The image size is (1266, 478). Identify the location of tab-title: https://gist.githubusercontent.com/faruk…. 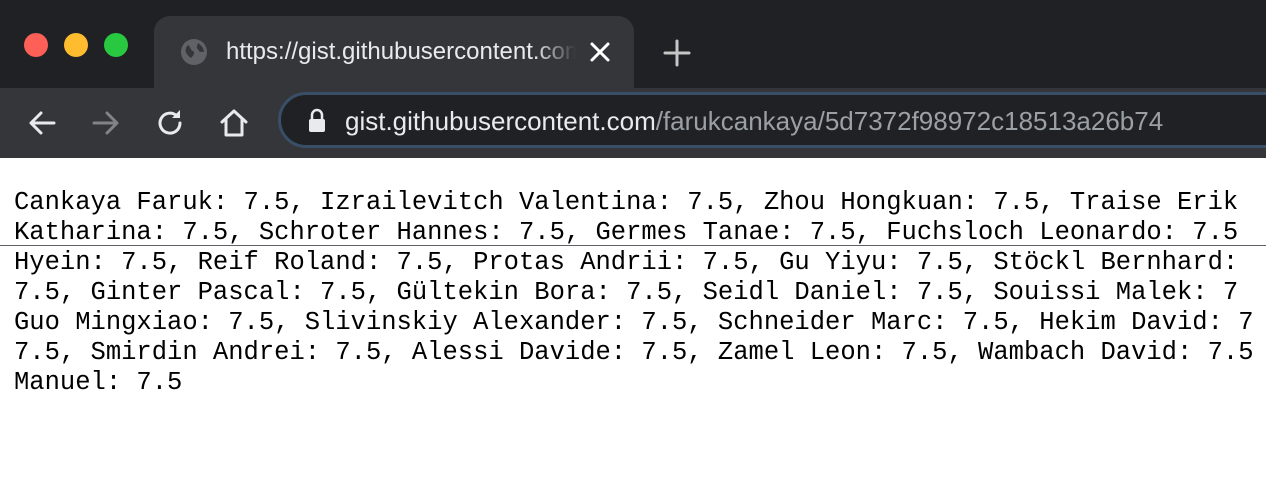
(401, 51).